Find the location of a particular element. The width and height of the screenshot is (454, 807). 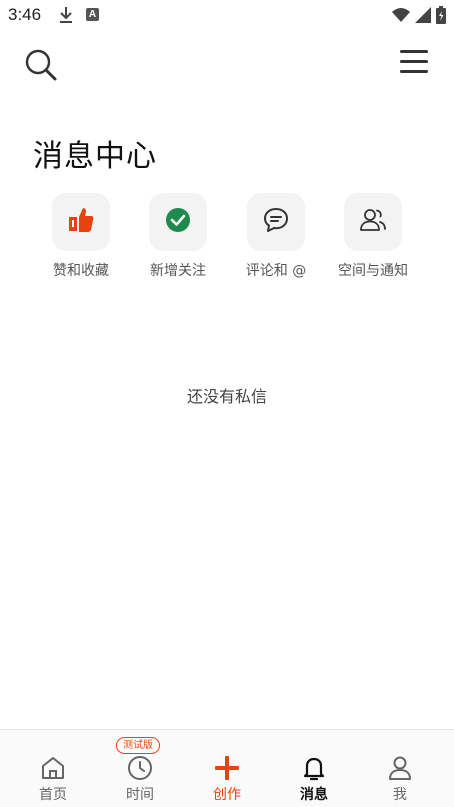

page-title: 消息中心 is located at coordinates (95, 156).